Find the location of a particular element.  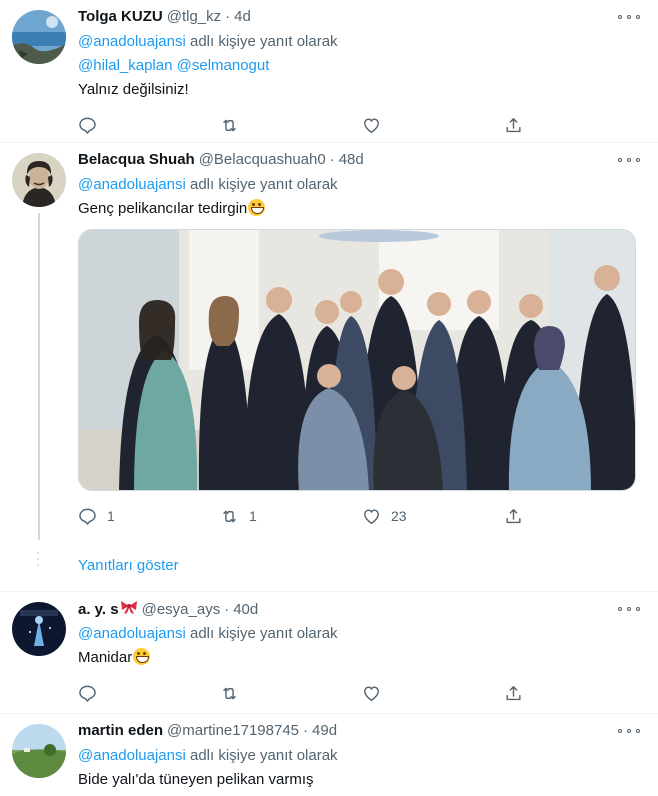

show-replies-link: Yanıtları göster is located at coordinates (128, 565).